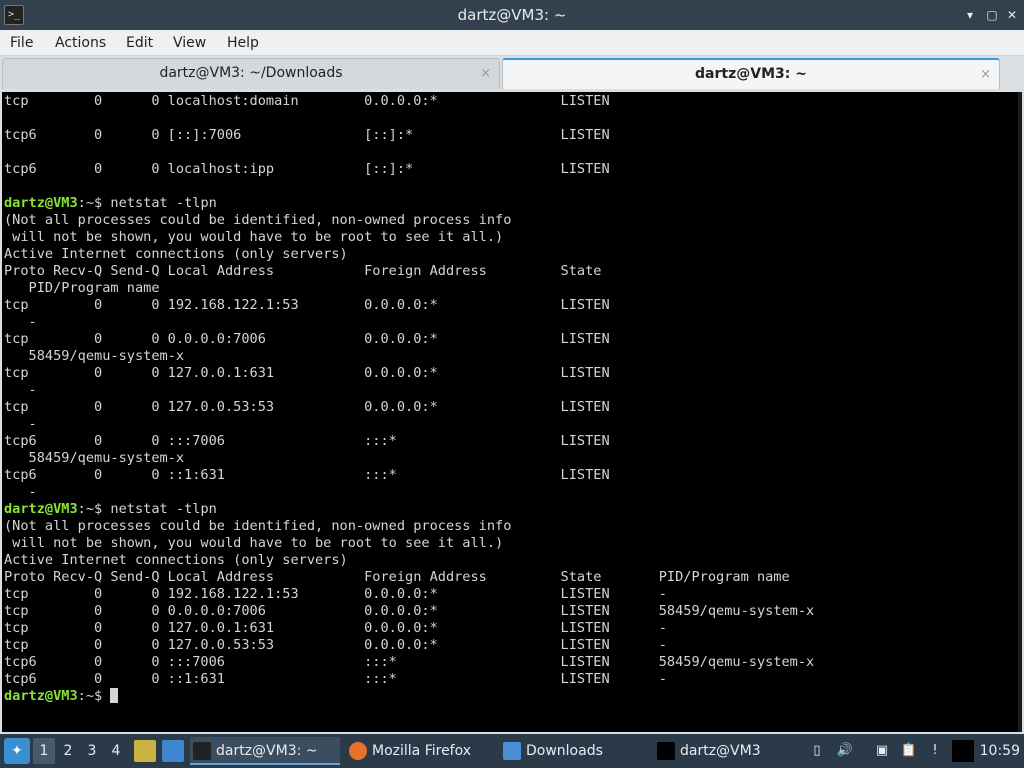  I want to click on terminal-output-line: tcp6 0 0 ::1:631 :::* LISTEN -, so click(335, 679).